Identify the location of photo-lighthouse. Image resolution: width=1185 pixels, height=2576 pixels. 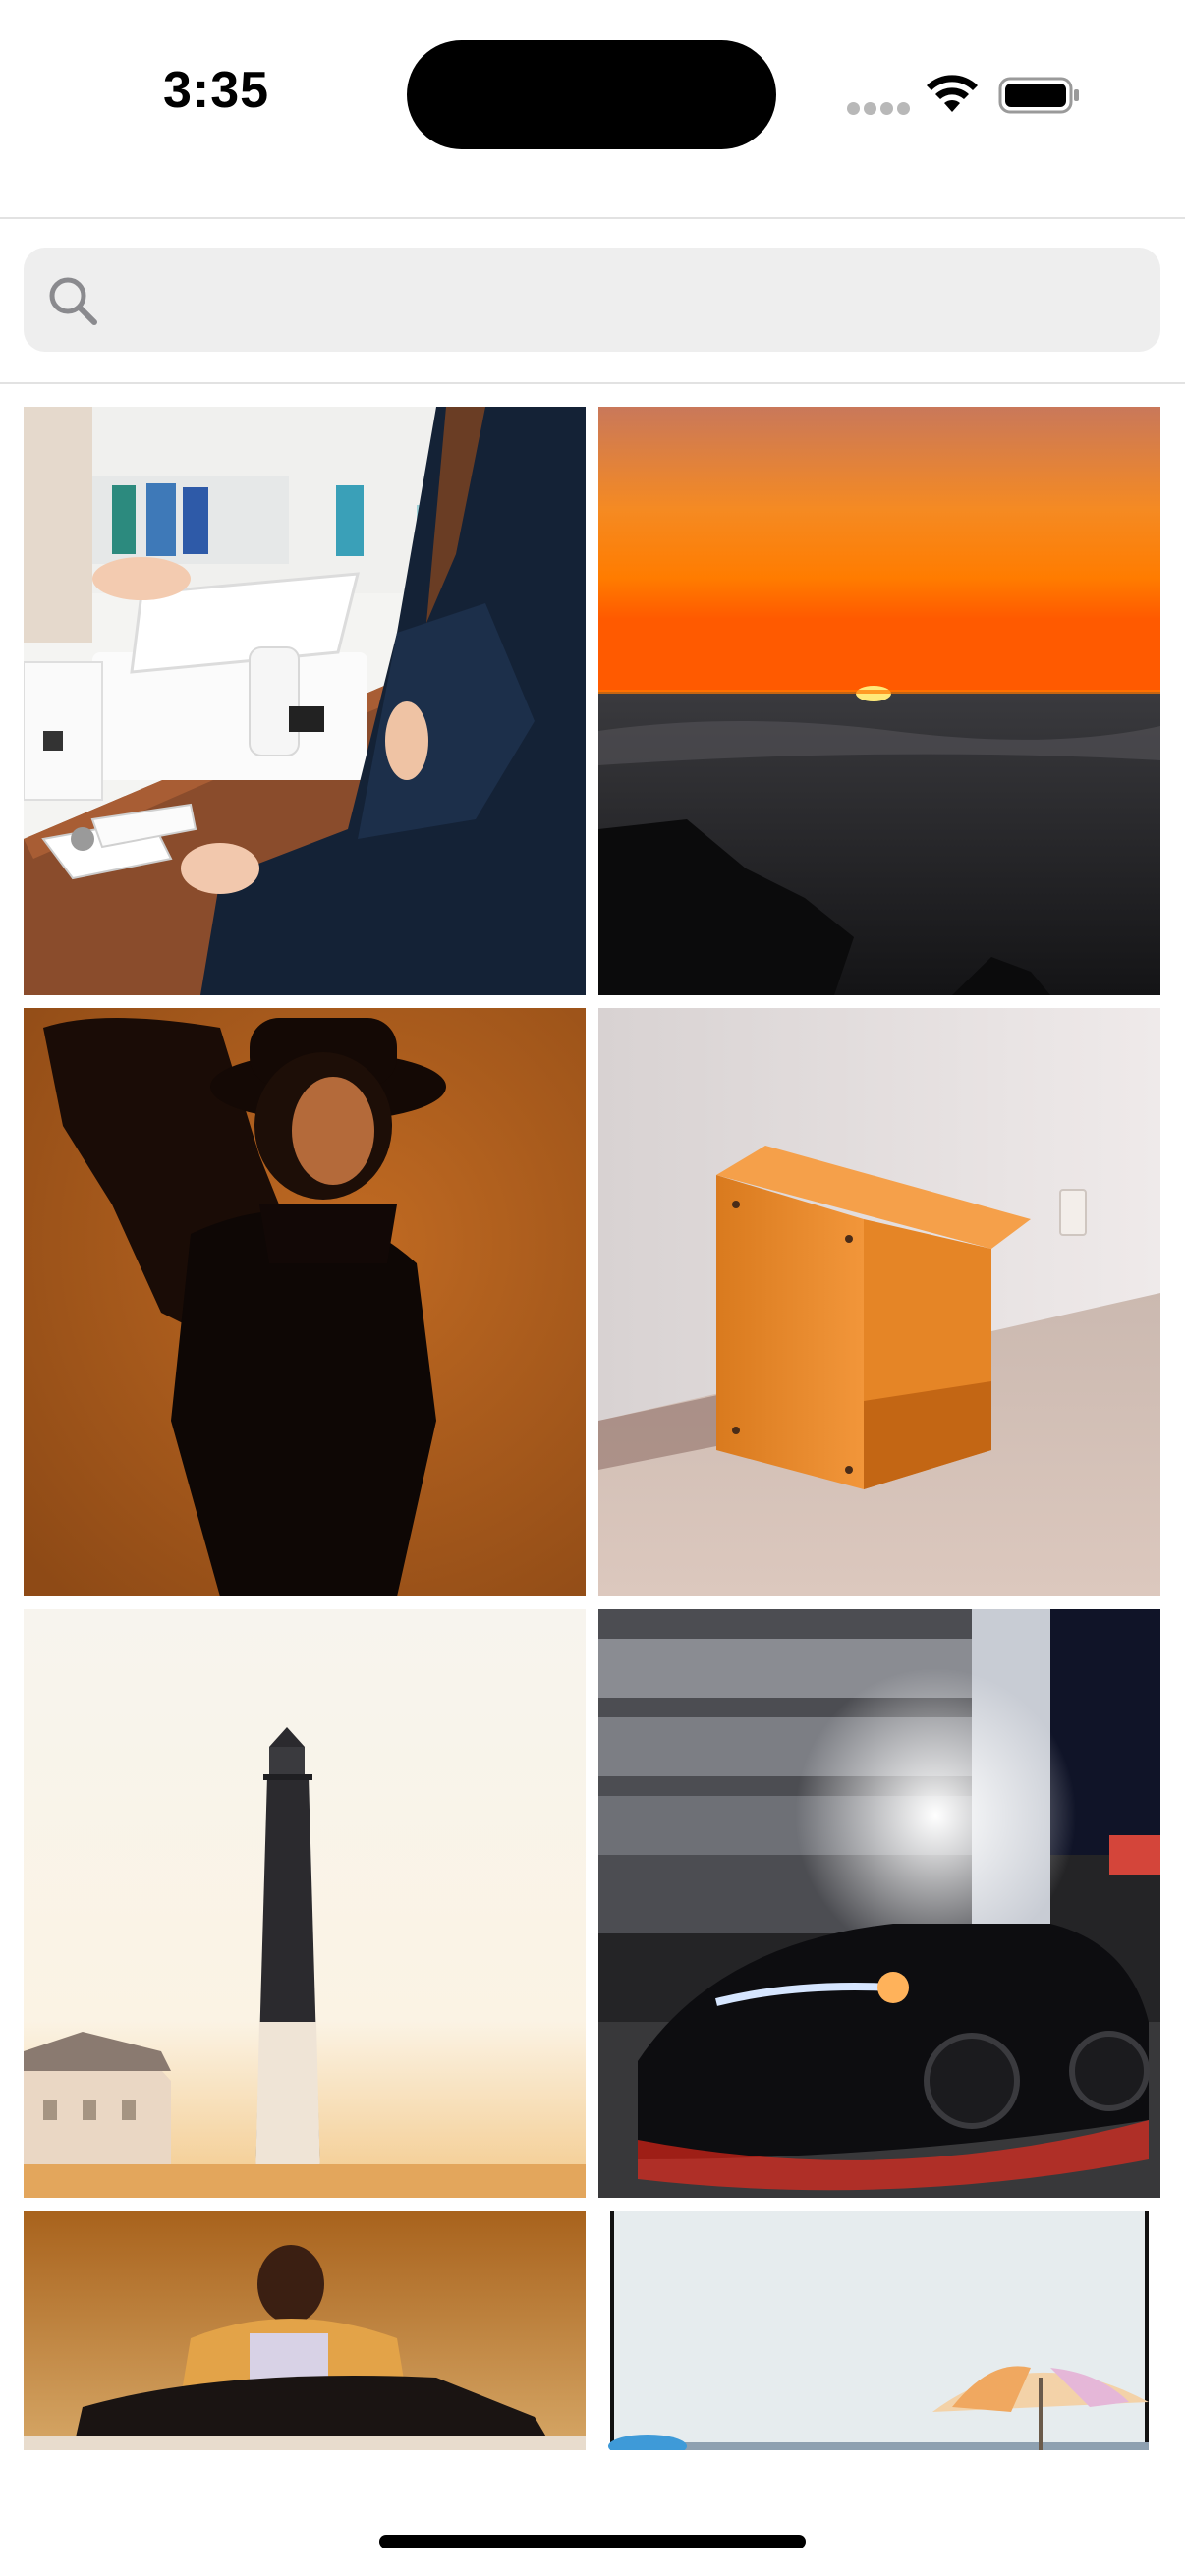
(305, 1903).